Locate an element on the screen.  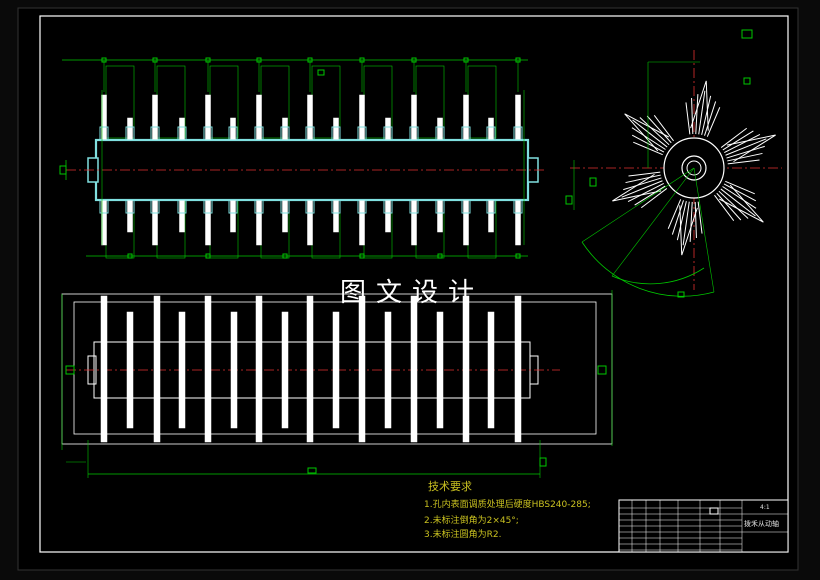
tech-req-title: 技术要求 is located at coordinates (450, 486).